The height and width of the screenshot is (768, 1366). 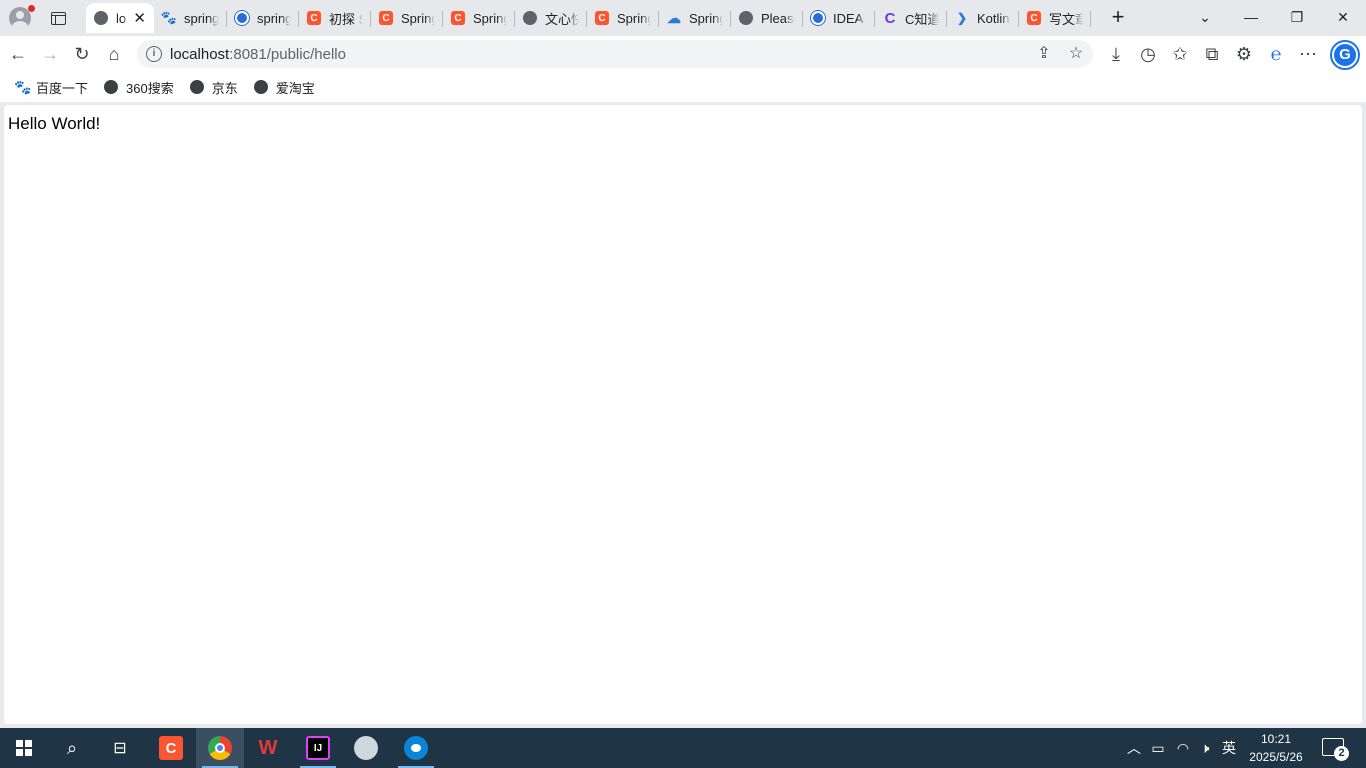 I want to click on search-button: ⌕, so click(x=72, y=748).